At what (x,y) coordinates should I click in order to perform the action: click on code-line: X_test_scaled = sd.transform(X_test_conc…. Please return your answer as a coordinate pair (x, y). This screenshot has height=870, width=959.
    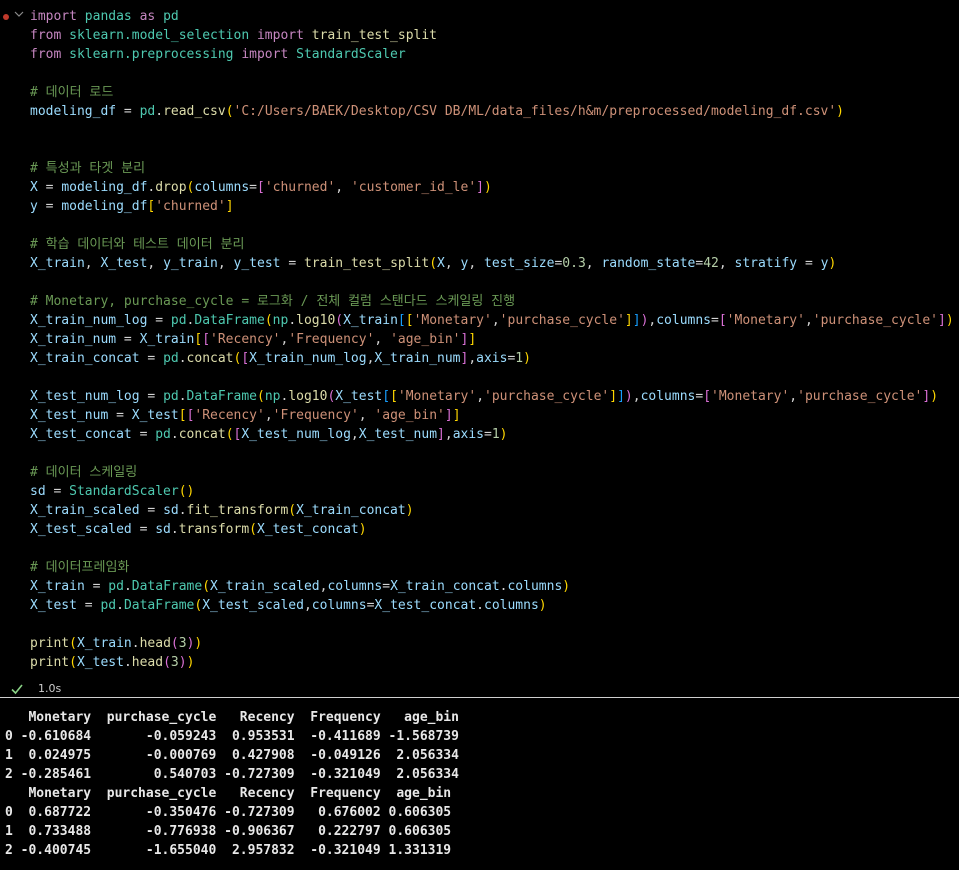
    Looking at the image, I should click on (198, 529).